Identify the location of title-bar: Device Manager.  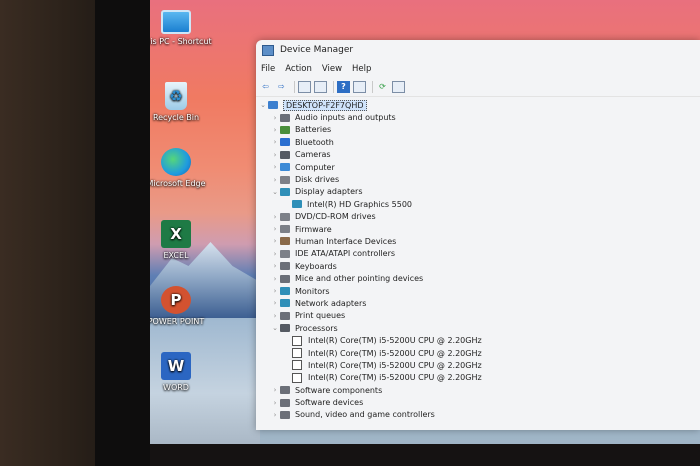
(478, 50).